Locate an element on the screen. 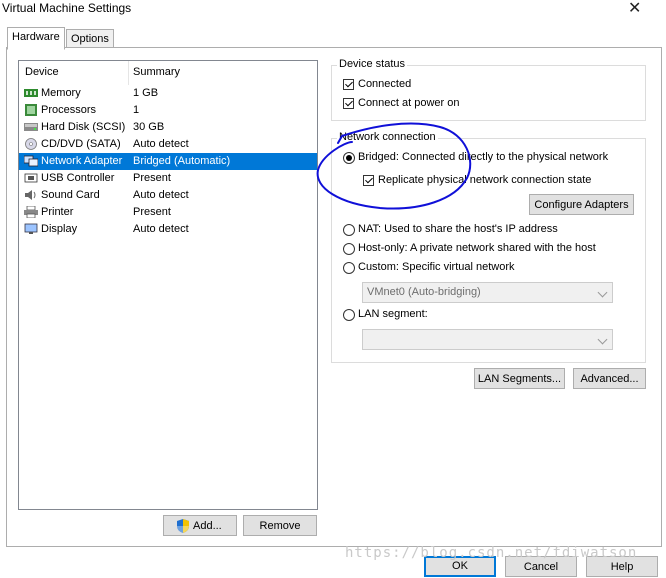 This screenshot has height=578, width=666. nat-radio is located at coordinates (349, 230).